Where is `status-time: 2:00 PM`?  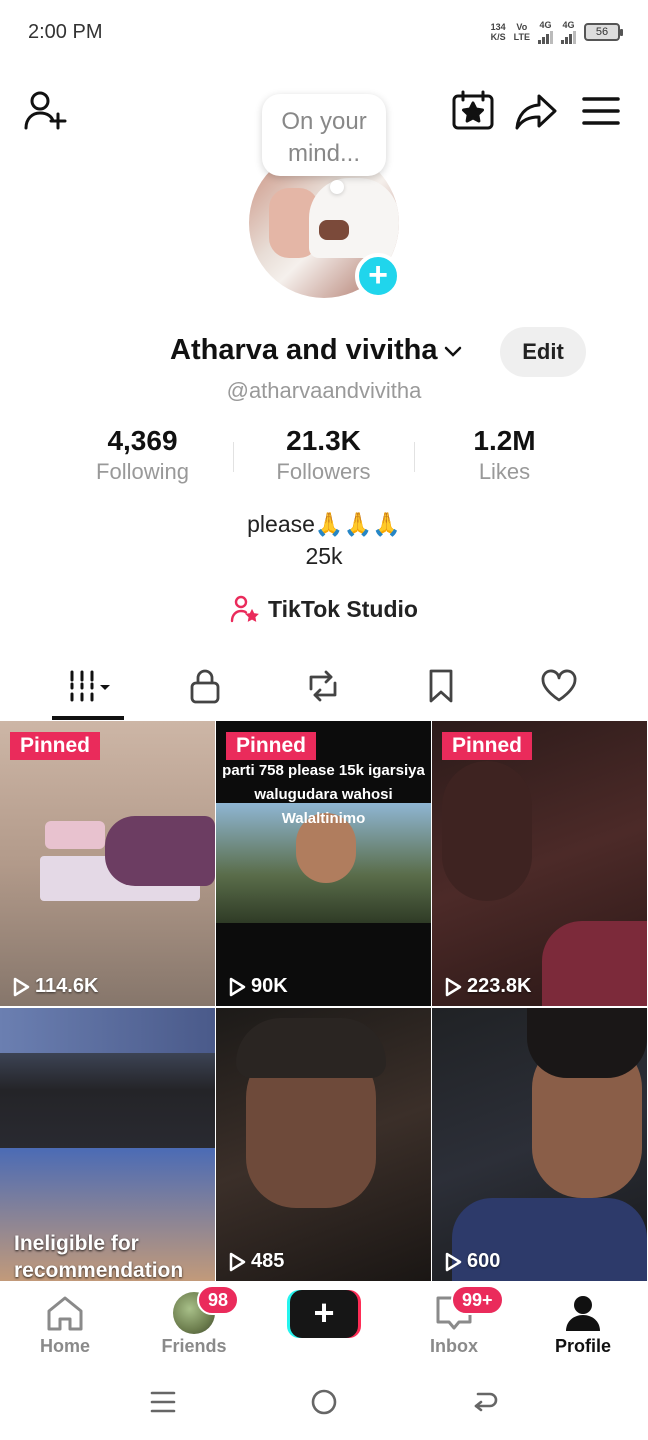 status-time: 2:00 PM is located at coordinates (65, 32).